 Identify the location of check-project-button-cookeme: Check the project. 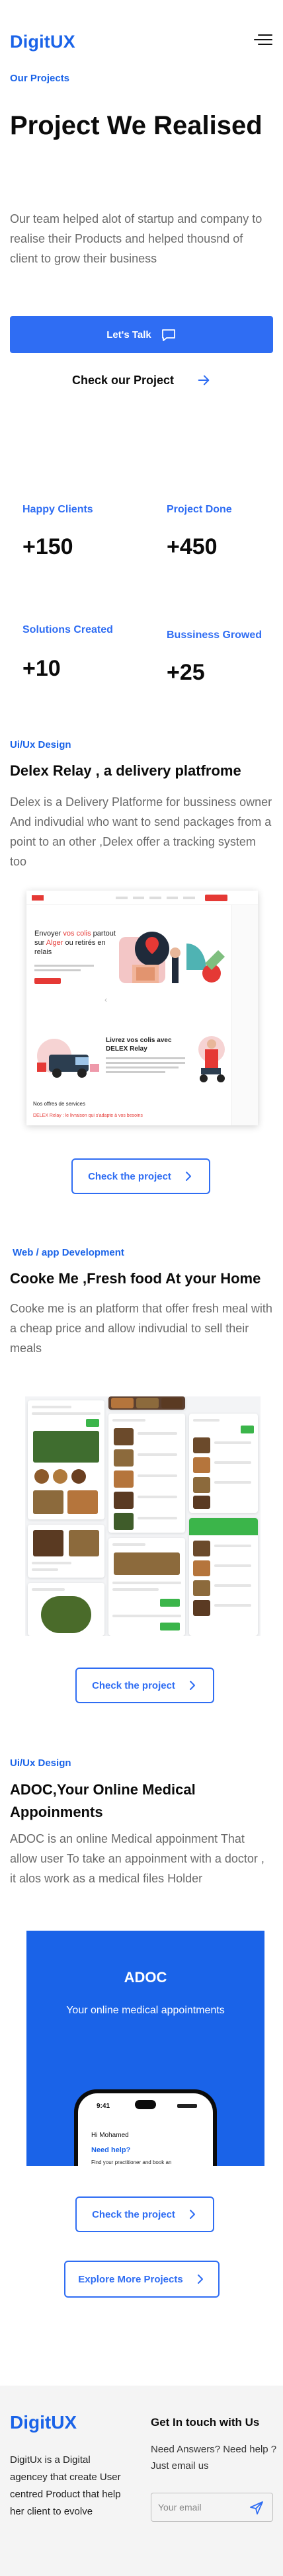
(144, 1685).